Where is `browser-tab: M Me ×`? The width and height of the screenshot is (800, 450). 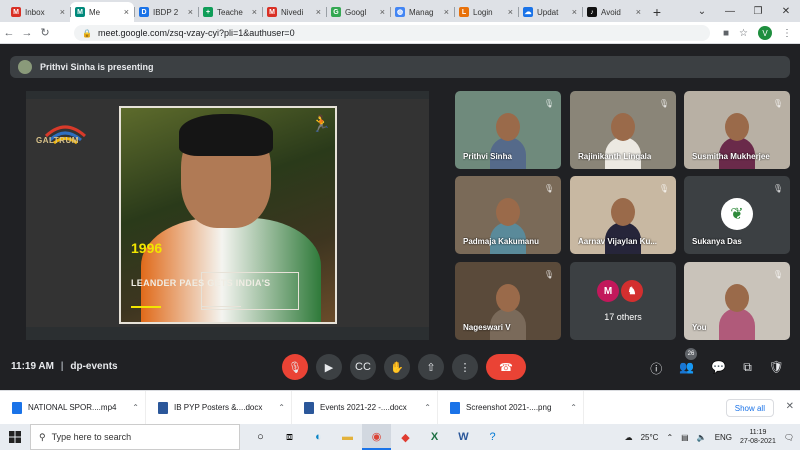 browser-tab: M Me × is located at coordinates (102, 12).